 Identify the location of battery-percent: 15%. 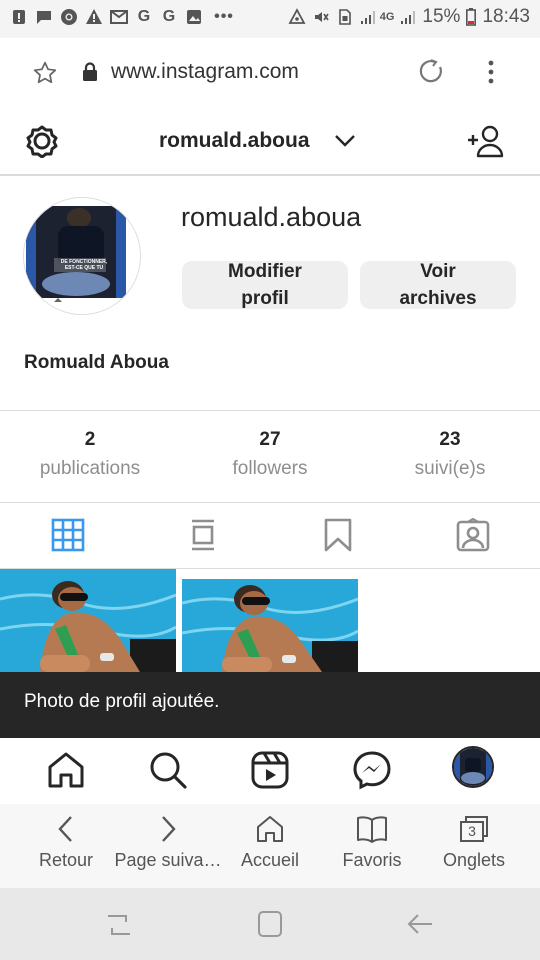
(441, 16).